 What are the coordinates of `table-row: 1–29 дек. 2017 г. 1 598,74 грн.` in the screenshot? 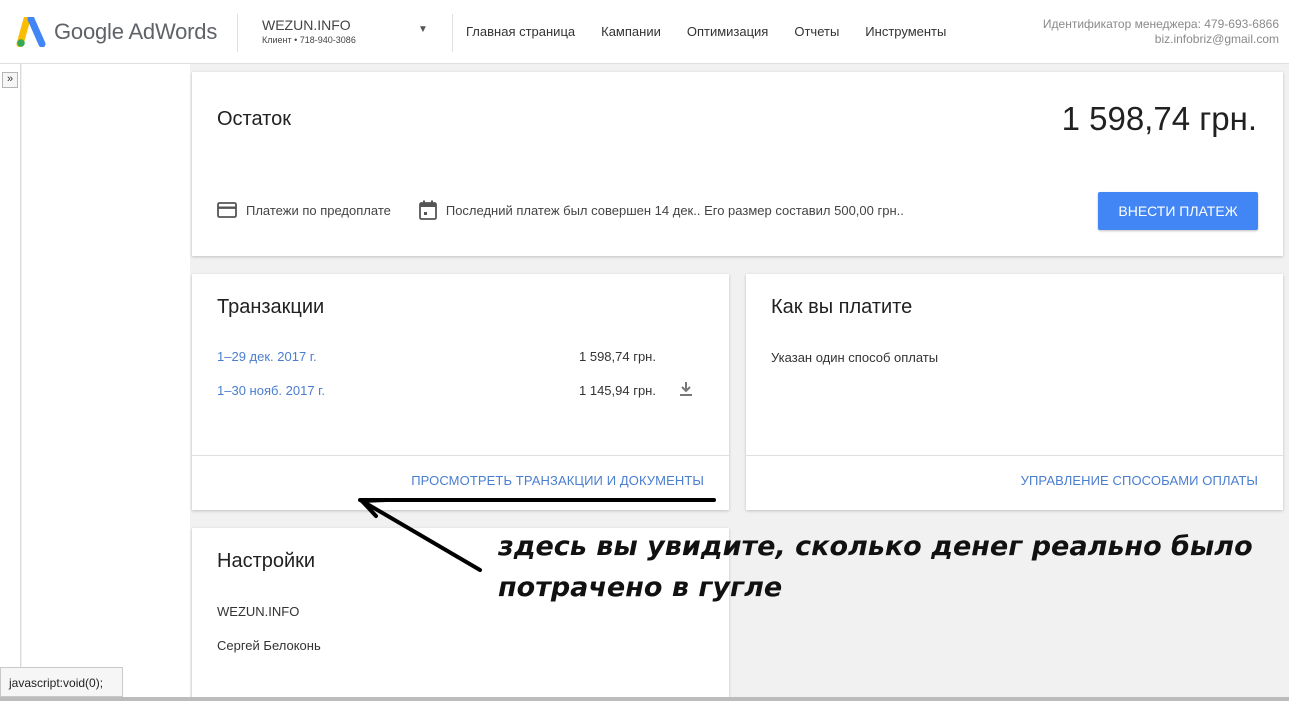 It's located at (457, 356).